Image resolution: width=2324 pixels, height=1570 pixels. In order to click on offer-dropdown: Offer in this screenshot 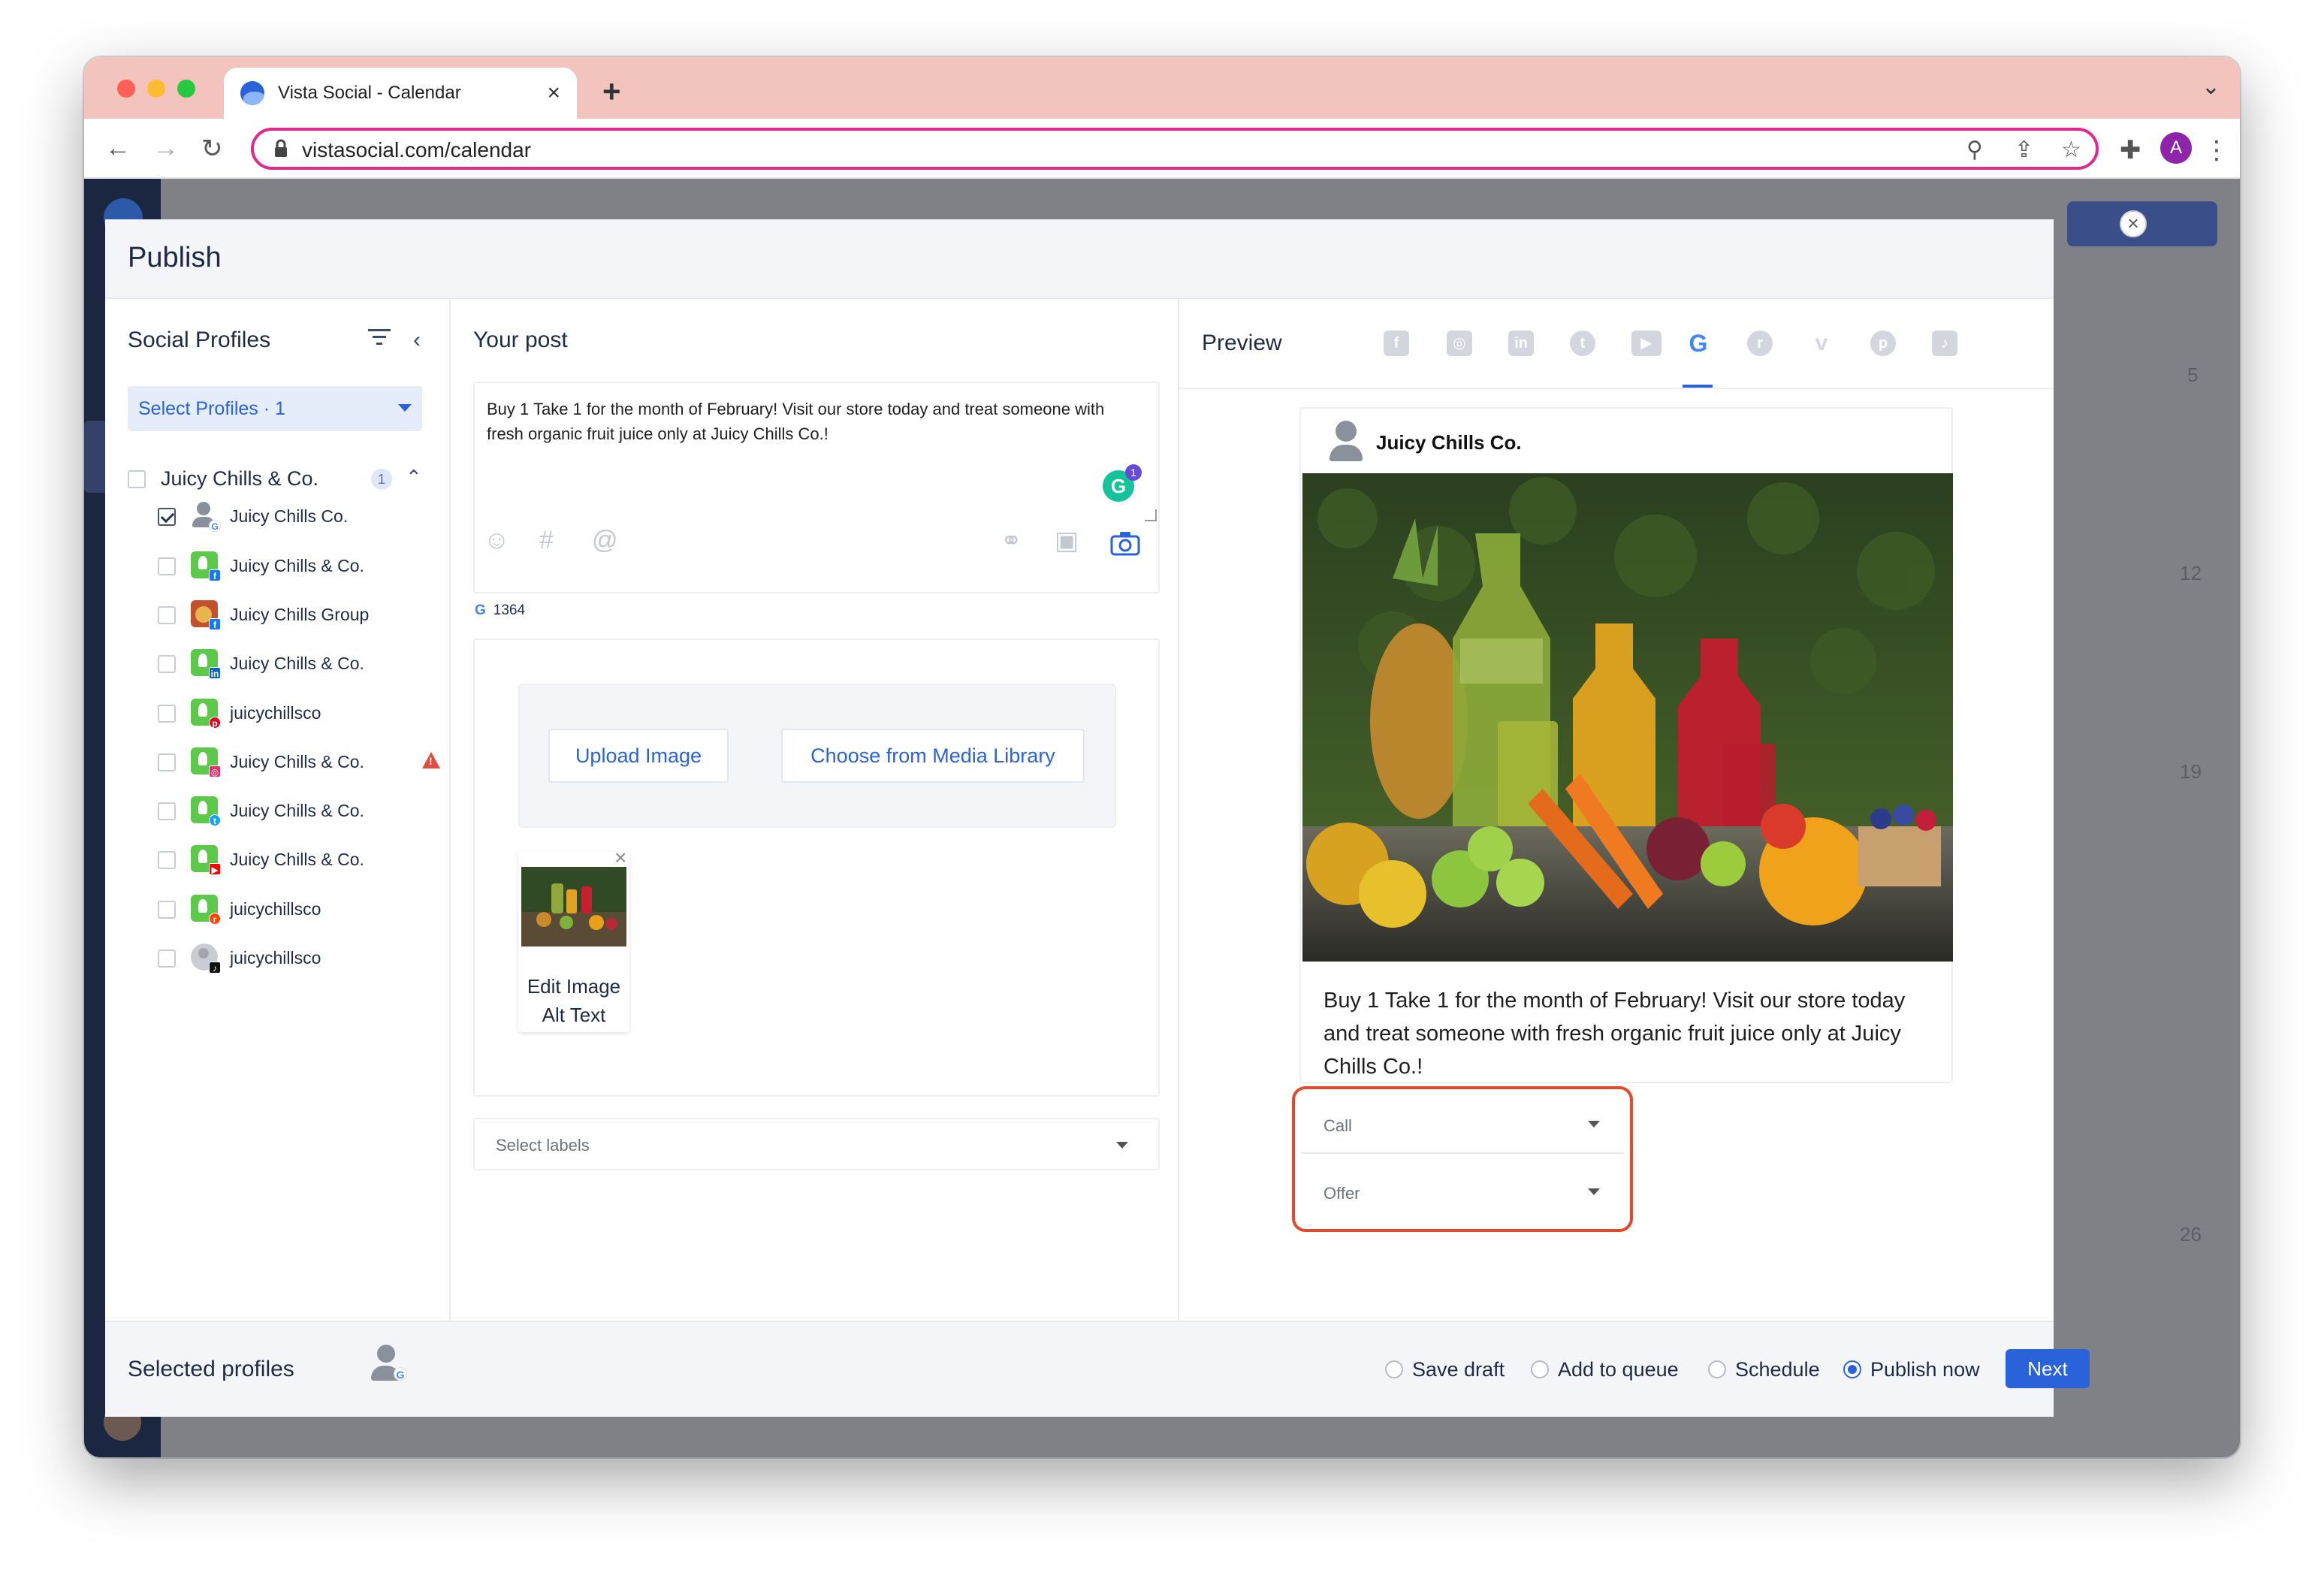, I will do `click(1462, 1191)`.